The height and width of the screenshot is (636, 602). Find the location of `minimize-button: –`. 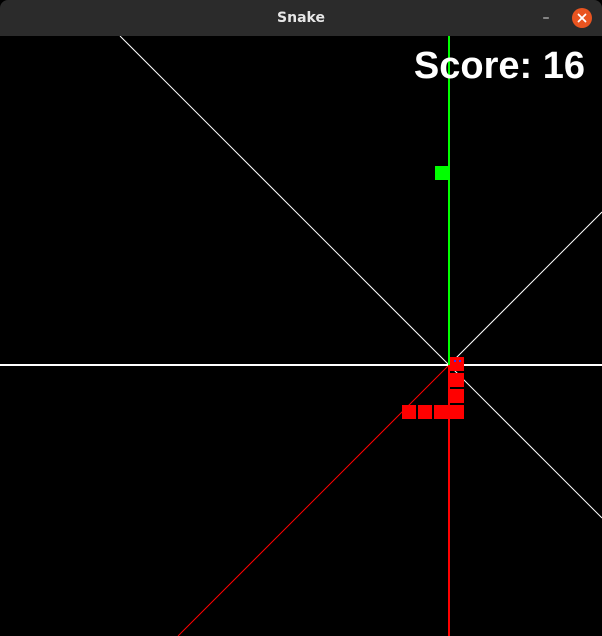

minimize-button: – is located at coordinates (546, 18).